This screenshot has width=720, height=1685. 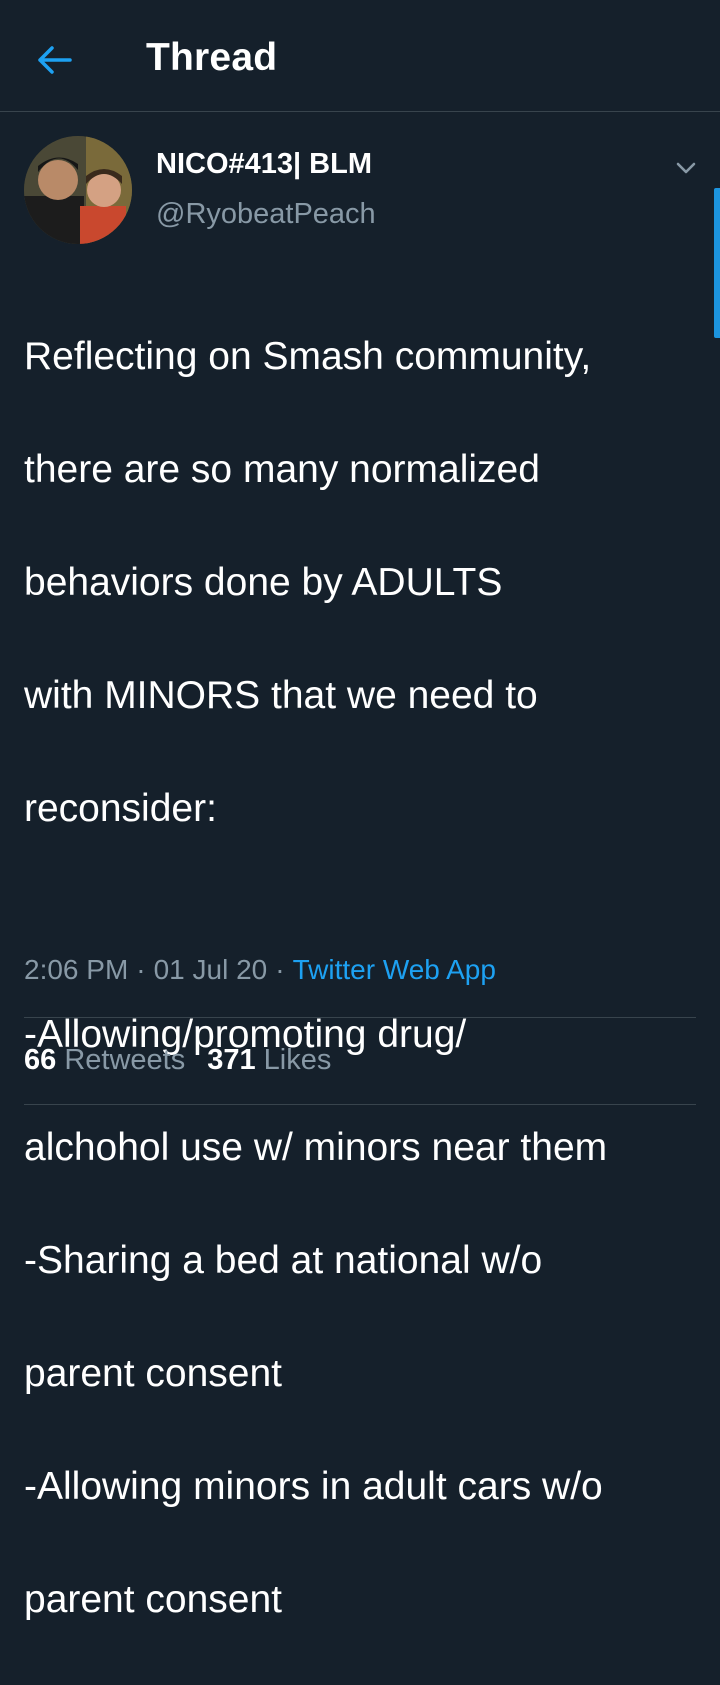 What do you see at coordinates (40, 1060) in the screenshot?
I see `retweets-count: 66` at bounding box center [40, 1060].